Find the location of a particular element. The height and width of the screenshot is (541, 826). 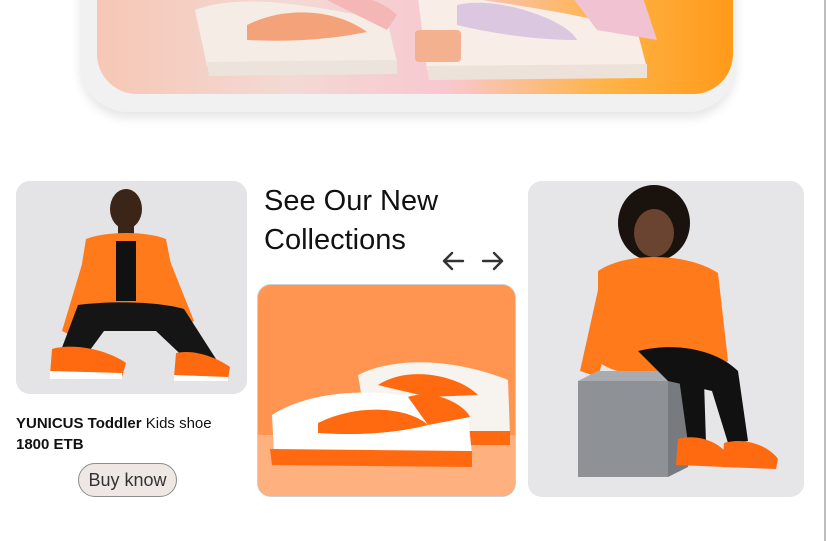

arrow-left-icon is located at coordinates (453, 261).